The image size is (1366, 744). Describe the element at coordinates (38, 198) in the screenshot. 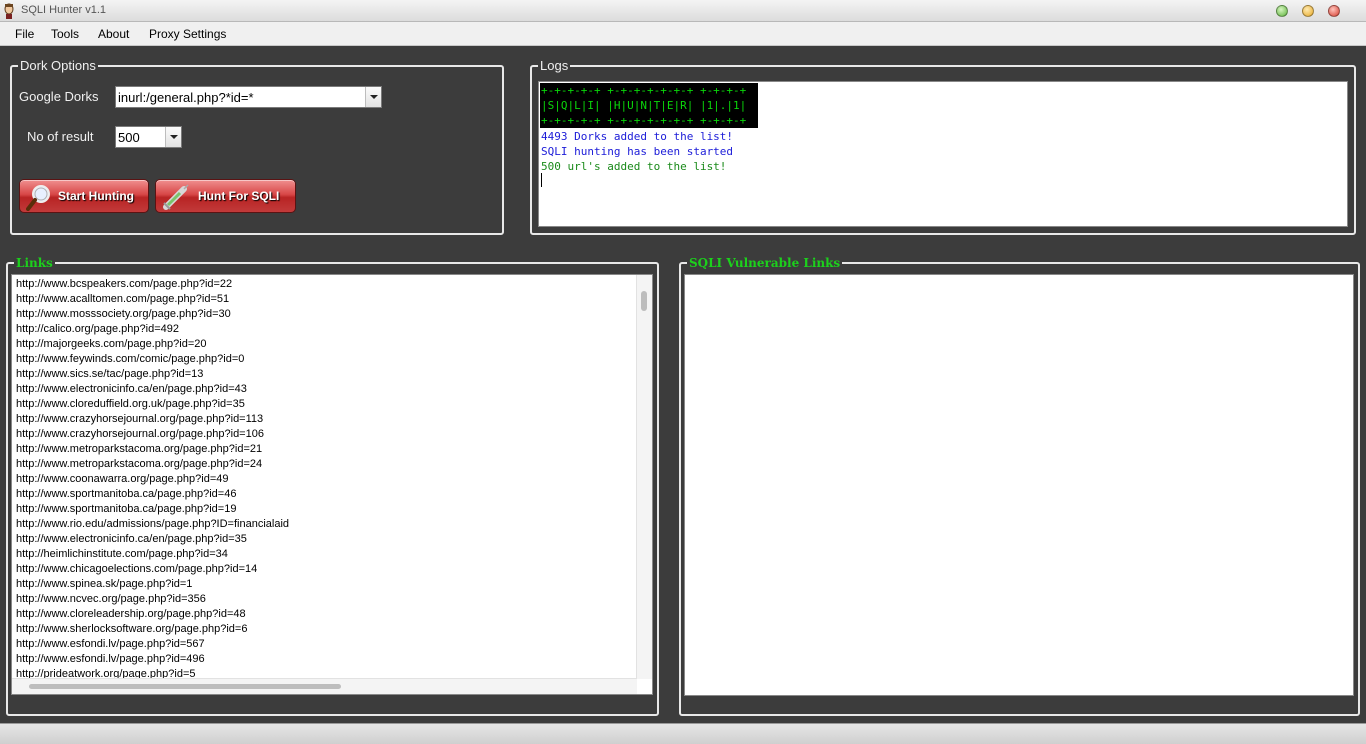

I see `magnifier-icon` at that location.